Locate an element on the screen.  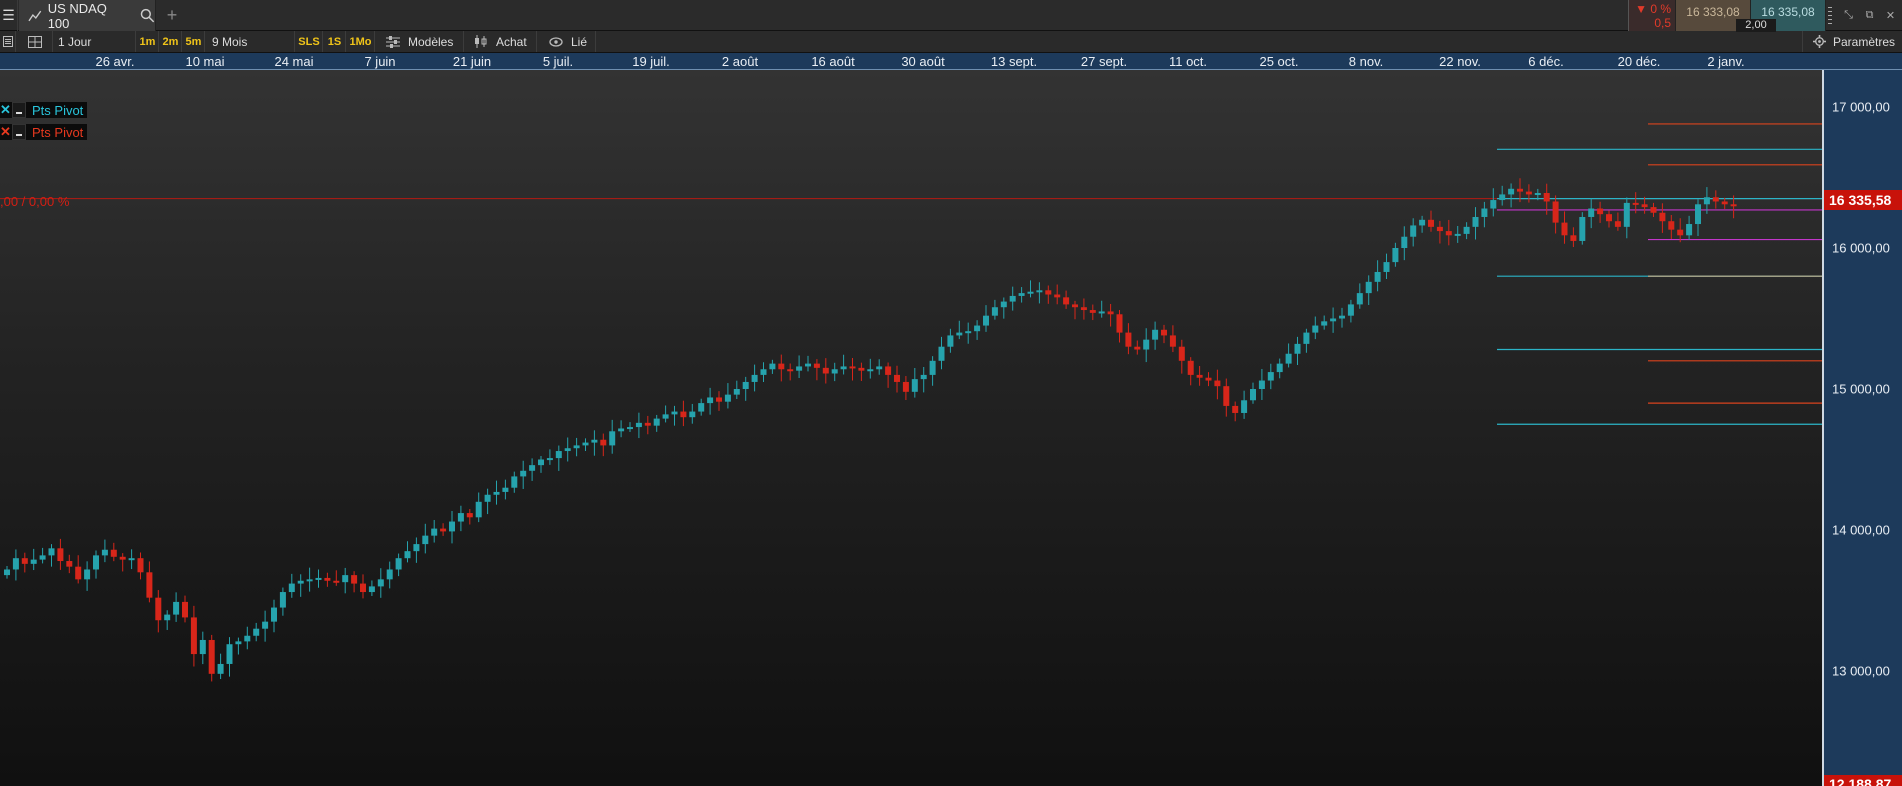
date-tick: 30 août is located at coordinates (923, 61).